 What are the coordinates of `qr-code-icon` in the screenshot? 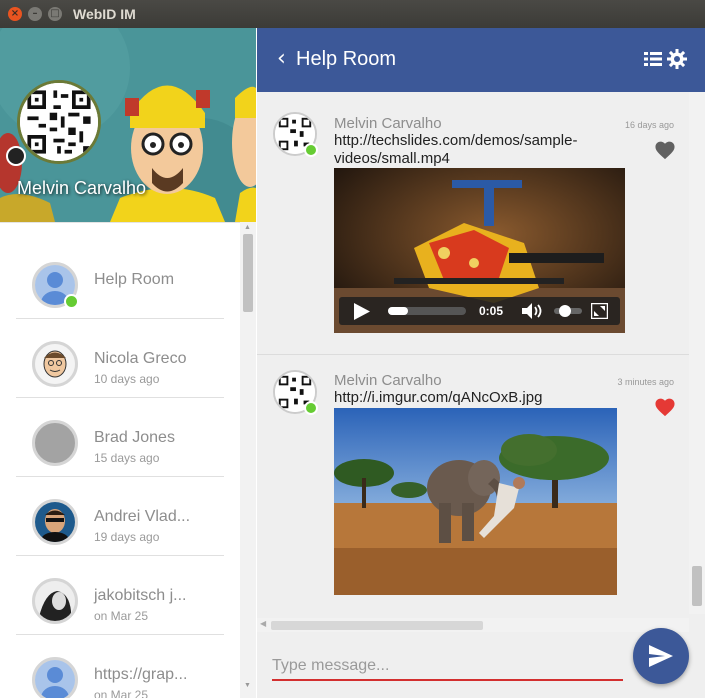 It's located at (59, 122).